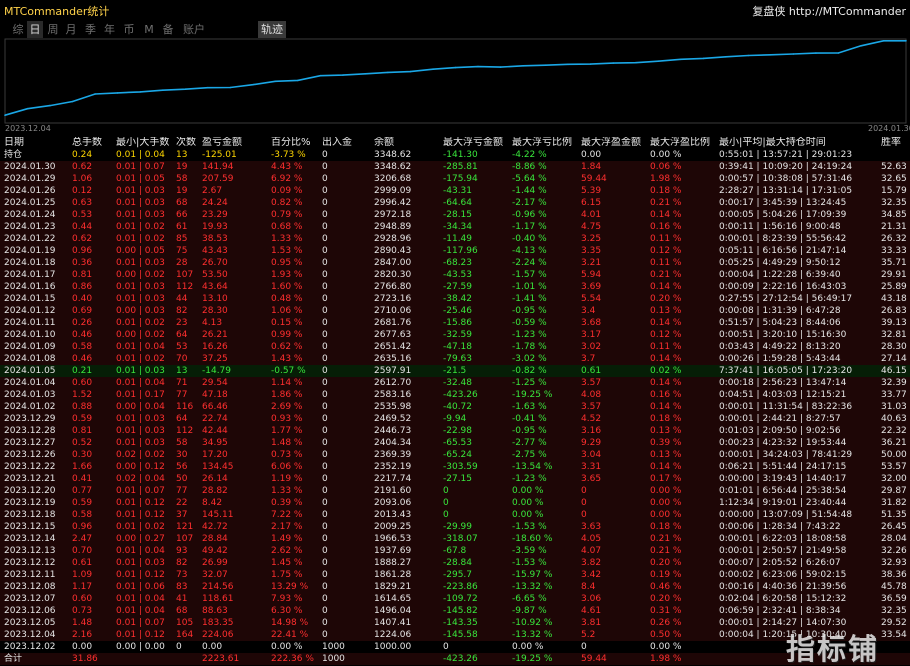 This screenshot has width=910, height=666. I want to click on cell-time: 0:00:05 | 5:04:26 | 17:09:39, so click(783, 215).